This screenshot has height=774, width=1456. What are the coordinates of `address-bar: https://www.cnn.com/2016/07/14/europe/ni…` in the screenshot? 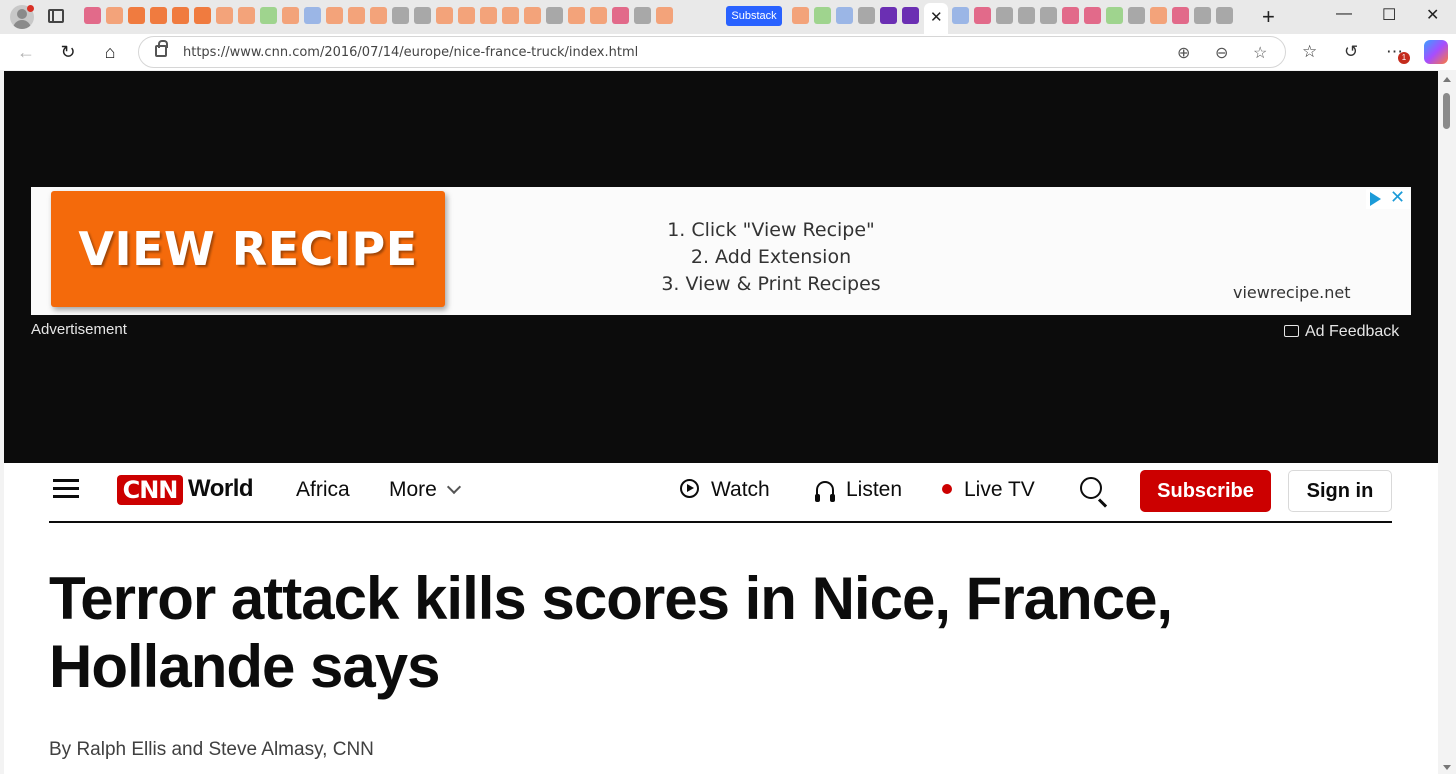 It's located at (712, 52).